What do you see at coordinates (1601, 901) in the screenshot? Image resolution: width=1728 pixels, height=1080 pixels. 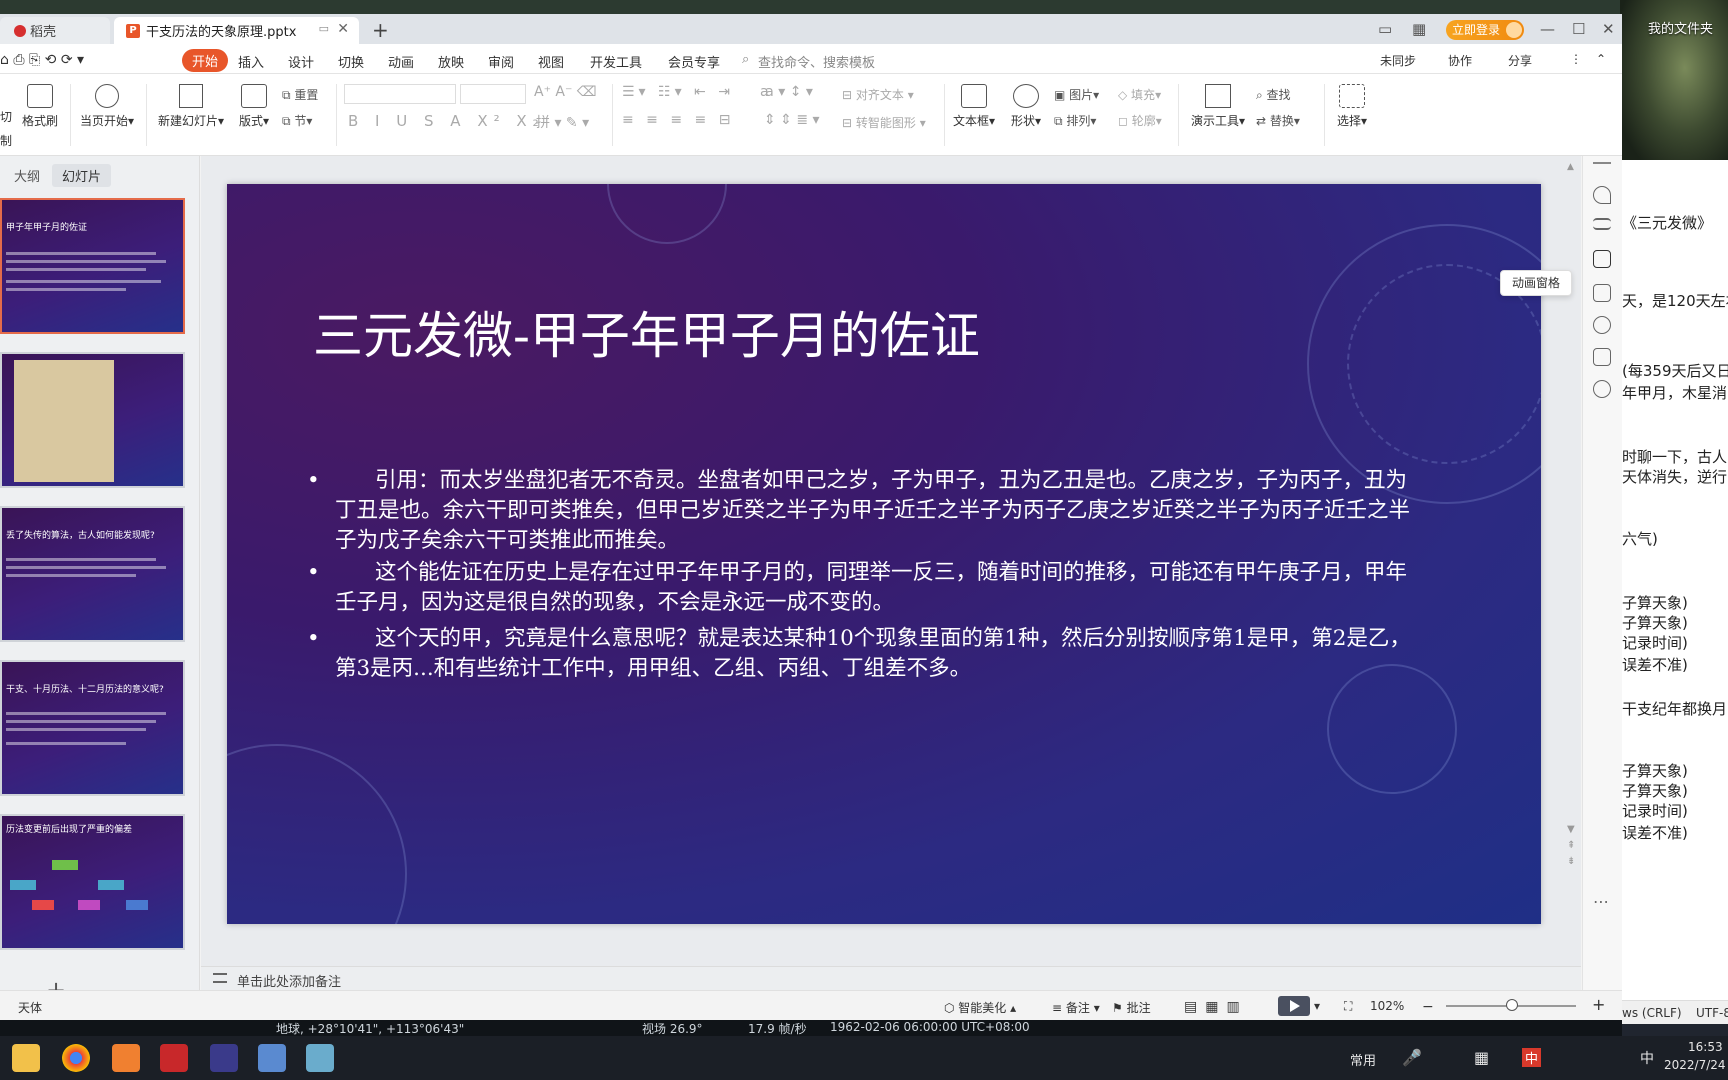 I see `more-options-icon: ⋯` at bounding box center [1601, 901].